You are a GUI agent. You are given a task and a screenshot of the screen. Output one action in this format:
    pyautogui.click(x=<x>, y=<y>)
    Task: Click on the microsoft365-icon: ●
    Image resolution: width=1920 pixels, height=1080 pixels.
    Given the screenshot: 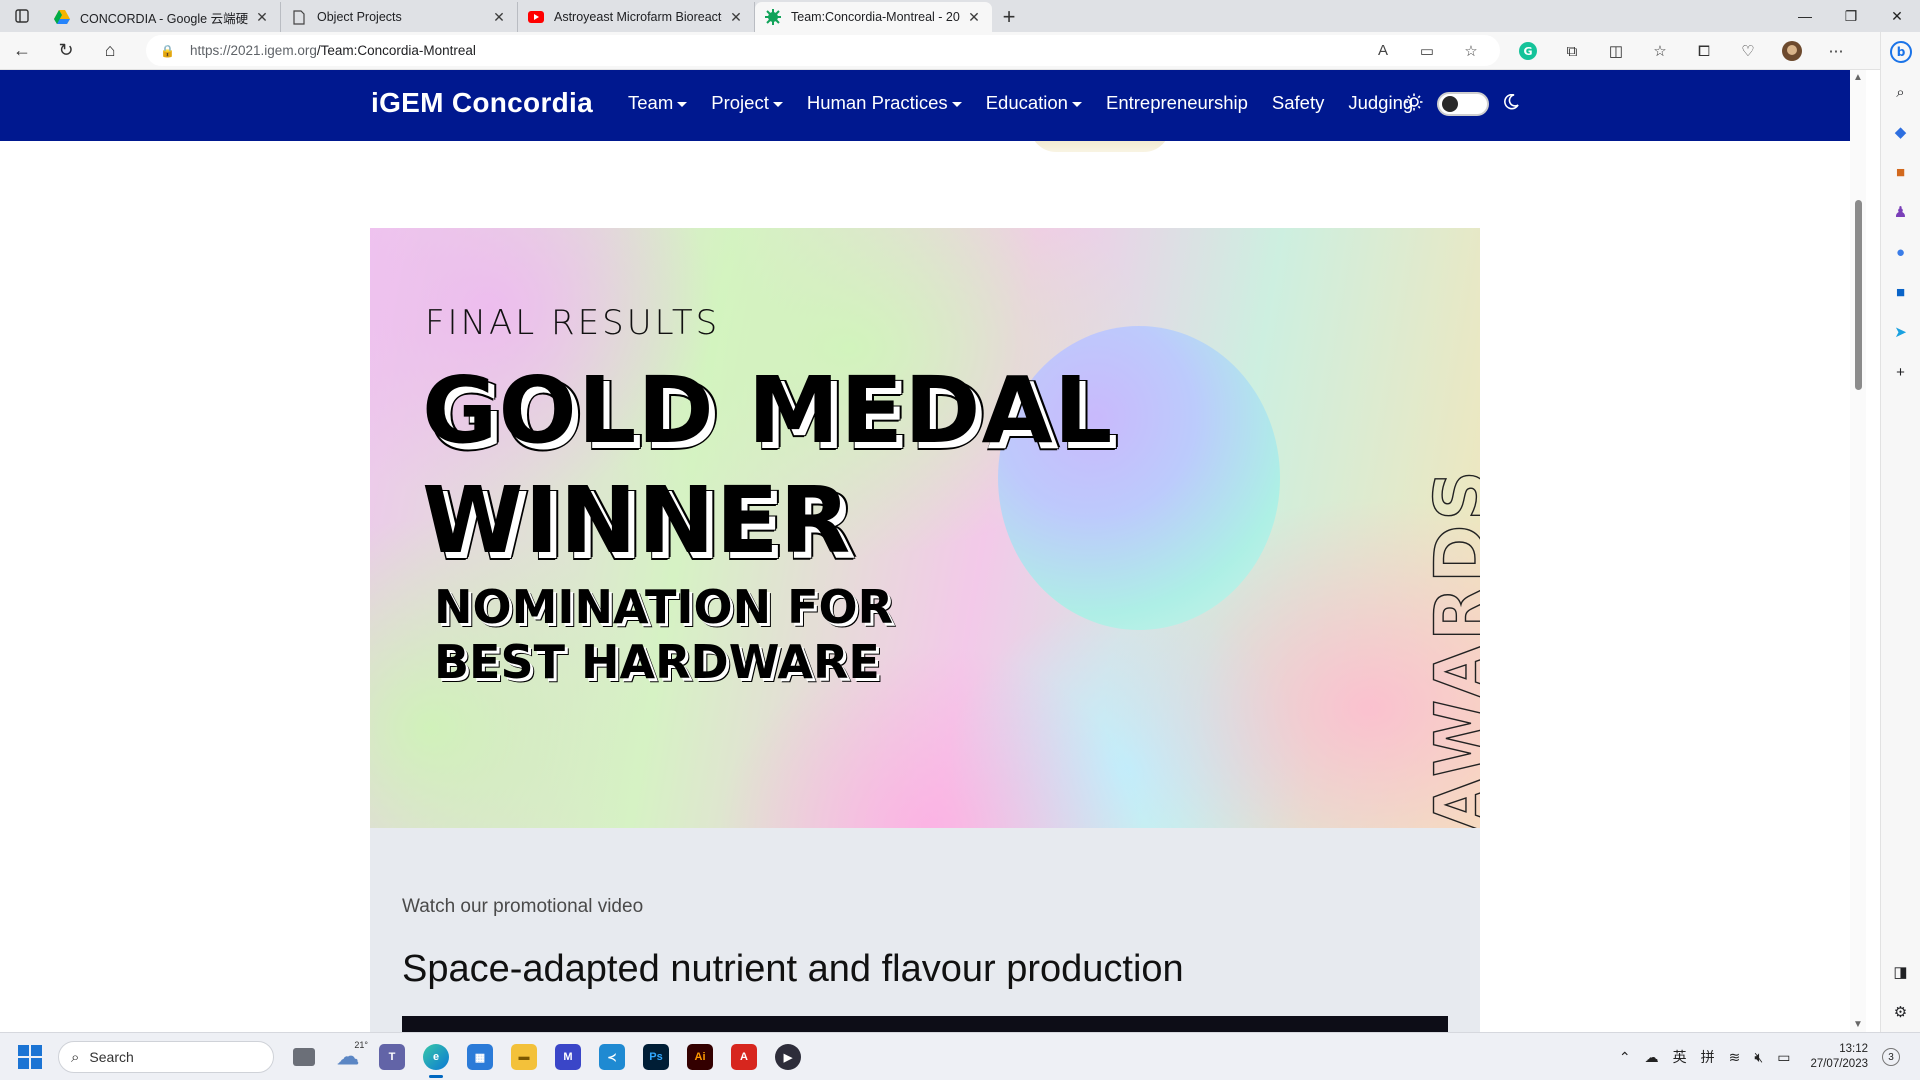 What is the action you would take?
    pyautogui.click(x=1900, y=252)
    